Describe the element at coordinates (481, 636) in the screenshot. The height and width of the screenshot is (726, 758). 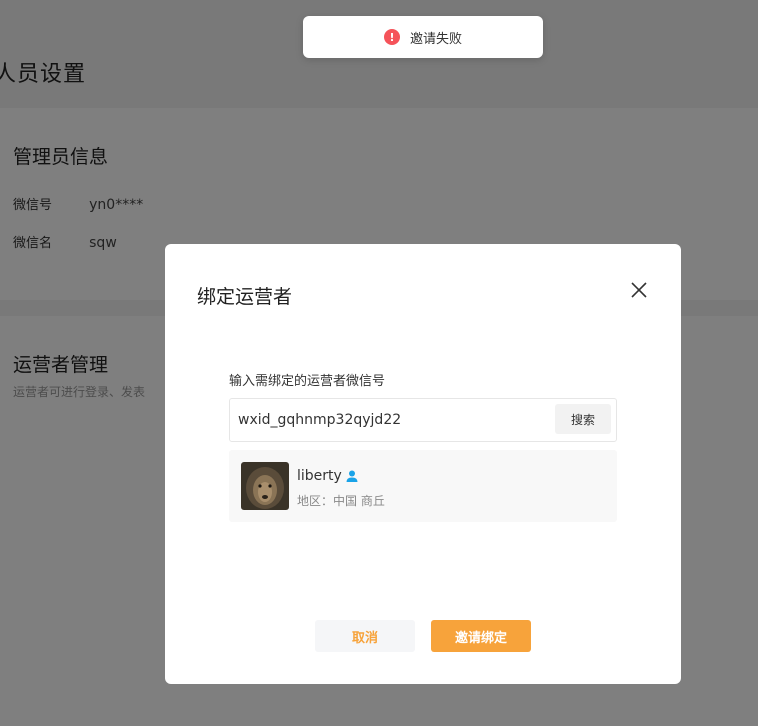
I see `invite-bind-button: 邀请绑定` at that location.